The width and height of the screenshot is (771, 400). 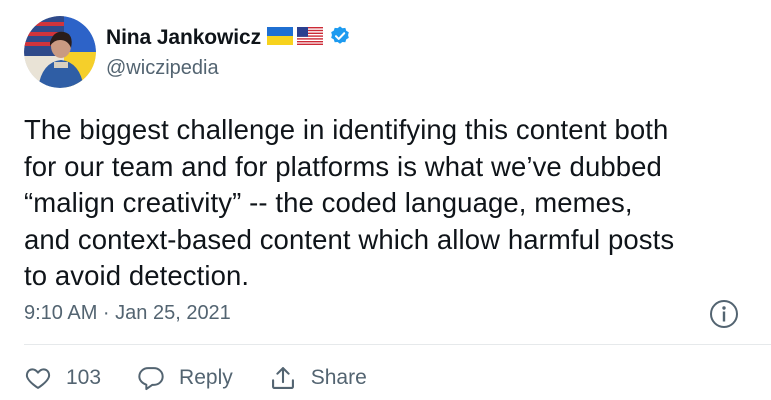 I want to click on reply-label: Reply, so click(x=206, y=377).